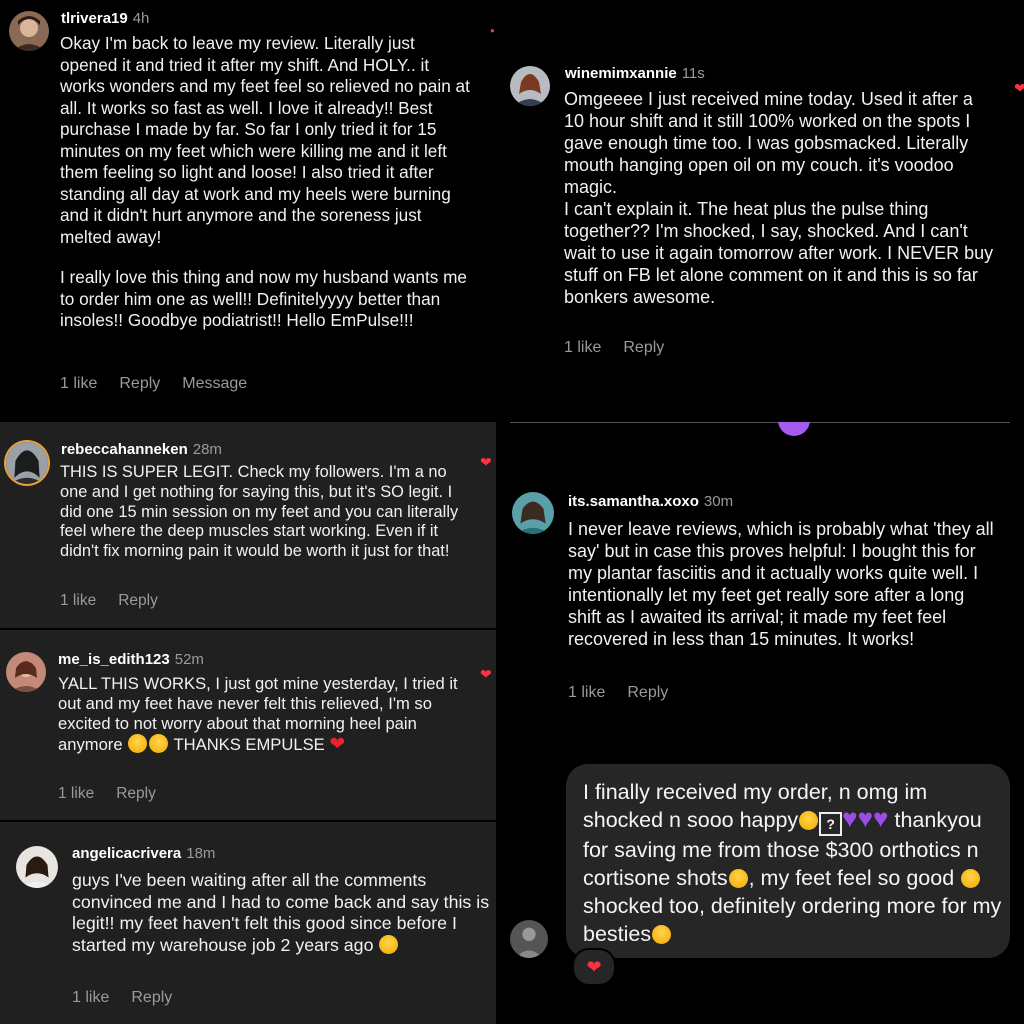  Describe the element at coordinates (141, 18) in the screenshot. I see `timestamp: 4h` at that location.